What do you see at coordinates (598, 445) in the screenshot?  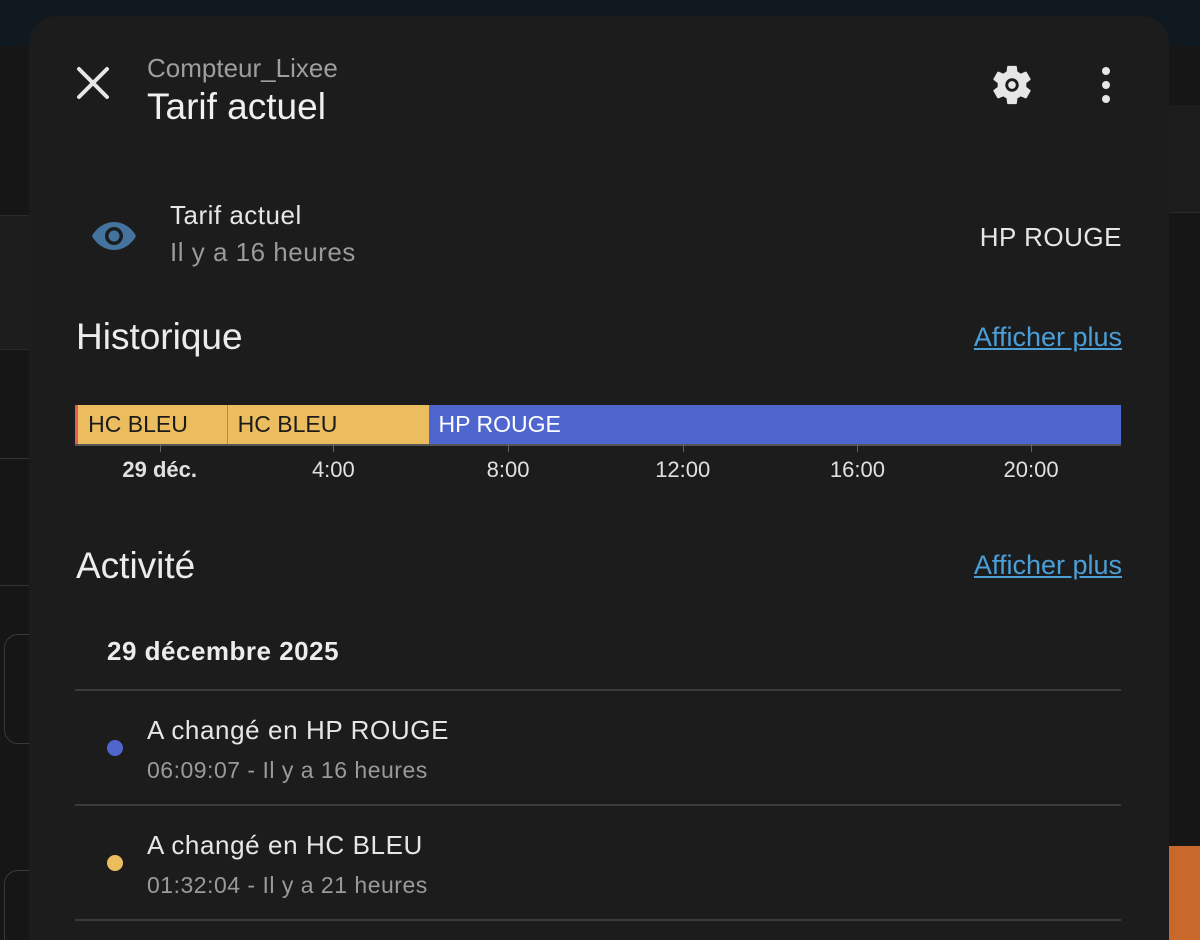 I see `timeline-axis` at bounding box center [598, 445].